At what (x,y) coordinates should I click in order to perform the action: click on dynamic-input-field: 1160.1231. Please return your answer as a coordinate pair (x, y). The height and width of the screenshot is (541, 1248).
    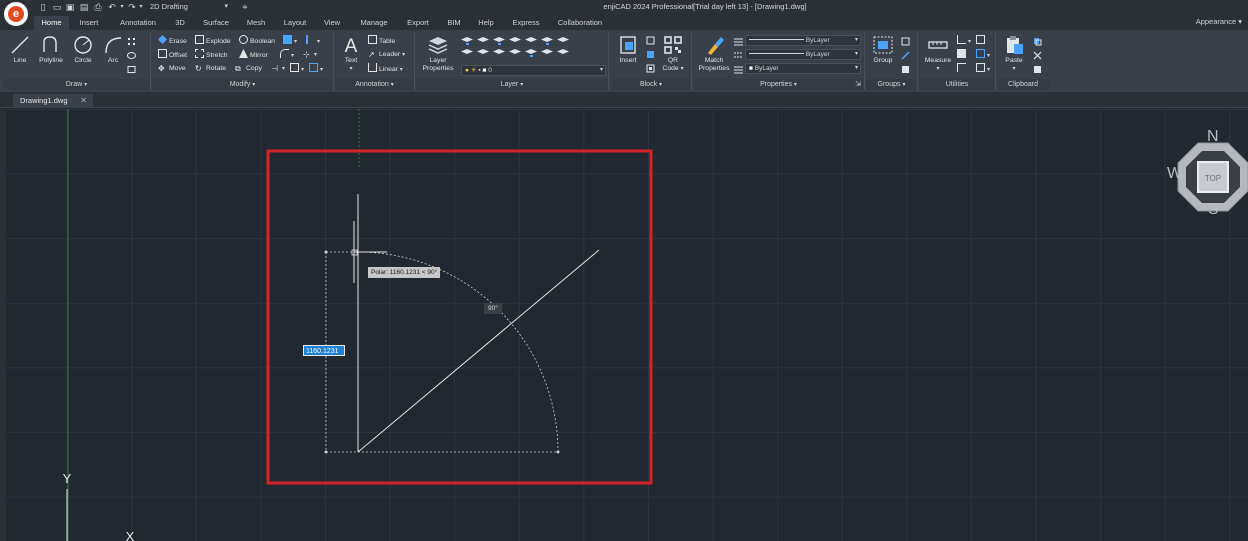
    Looking at the image, I should click on (324, 350).